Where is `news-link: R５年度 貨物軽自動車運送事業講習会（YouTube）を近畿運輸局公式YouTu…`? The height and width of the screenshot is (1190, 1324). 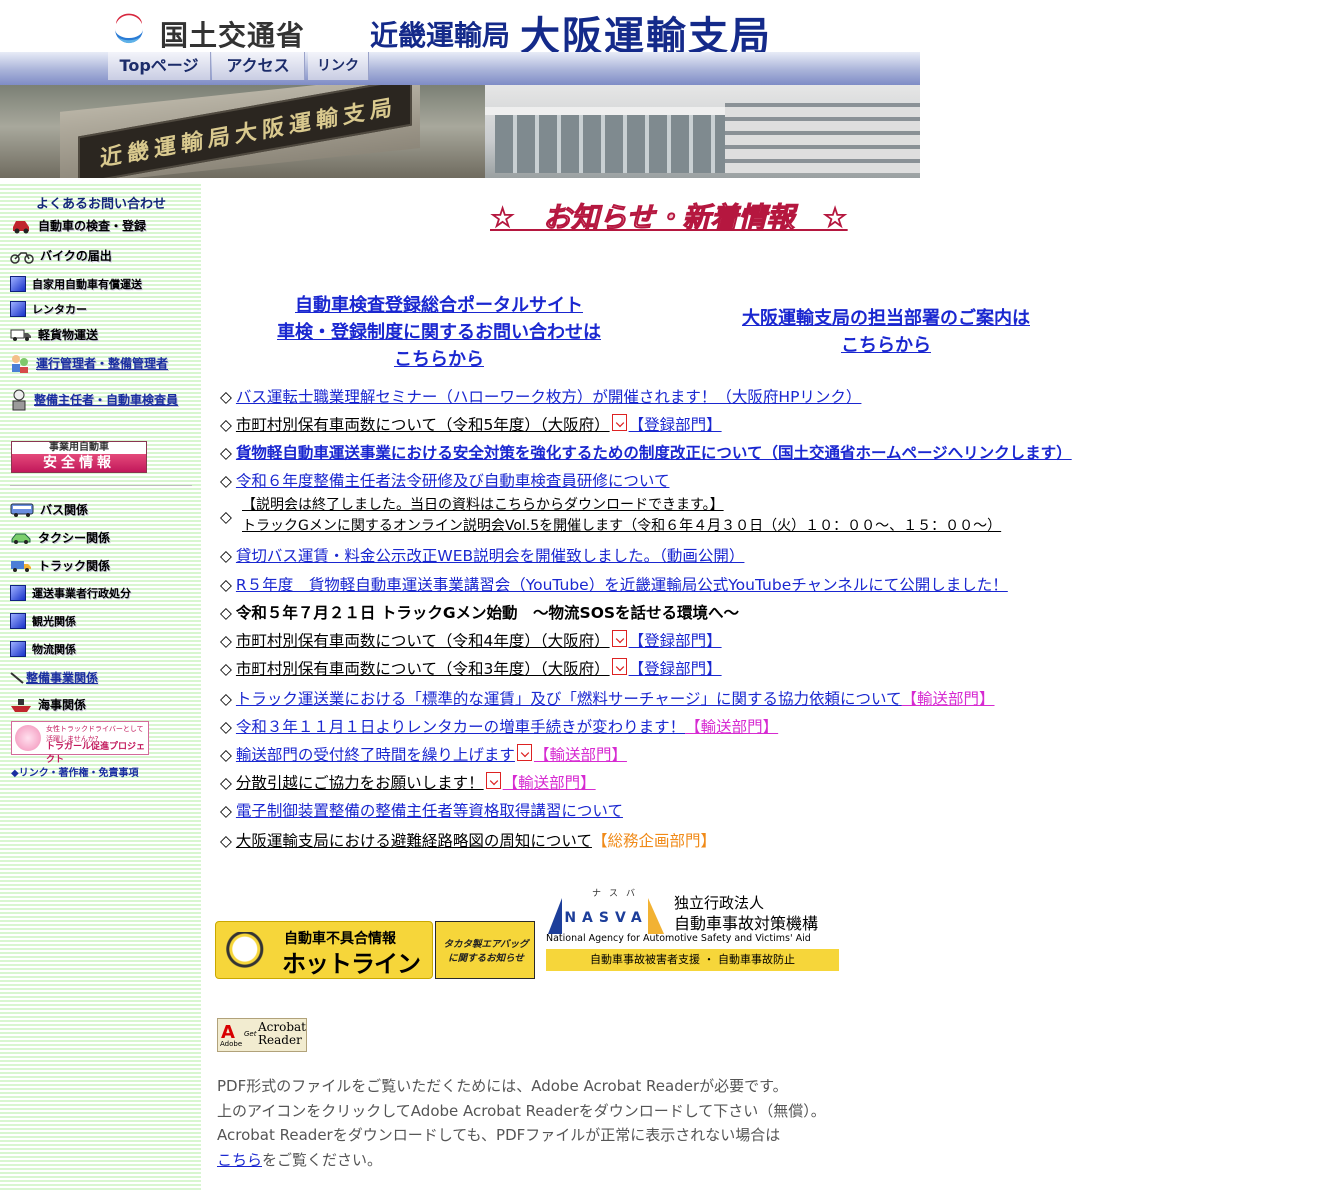 news-link: R５年度 貨物軽自動車運送事業講習会（YouTube）を近畿運輸局公式YouTu… is located at coordinates (622, 585).